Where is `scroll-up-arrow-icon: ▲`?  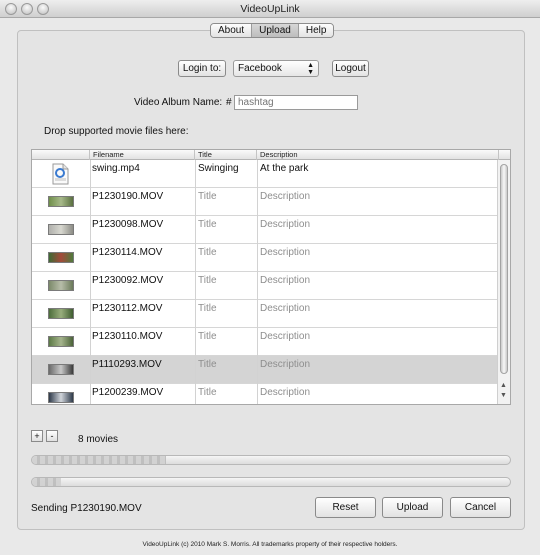
scroll-up-arrow-icon: ▲ is located at coordinates (503, 385).